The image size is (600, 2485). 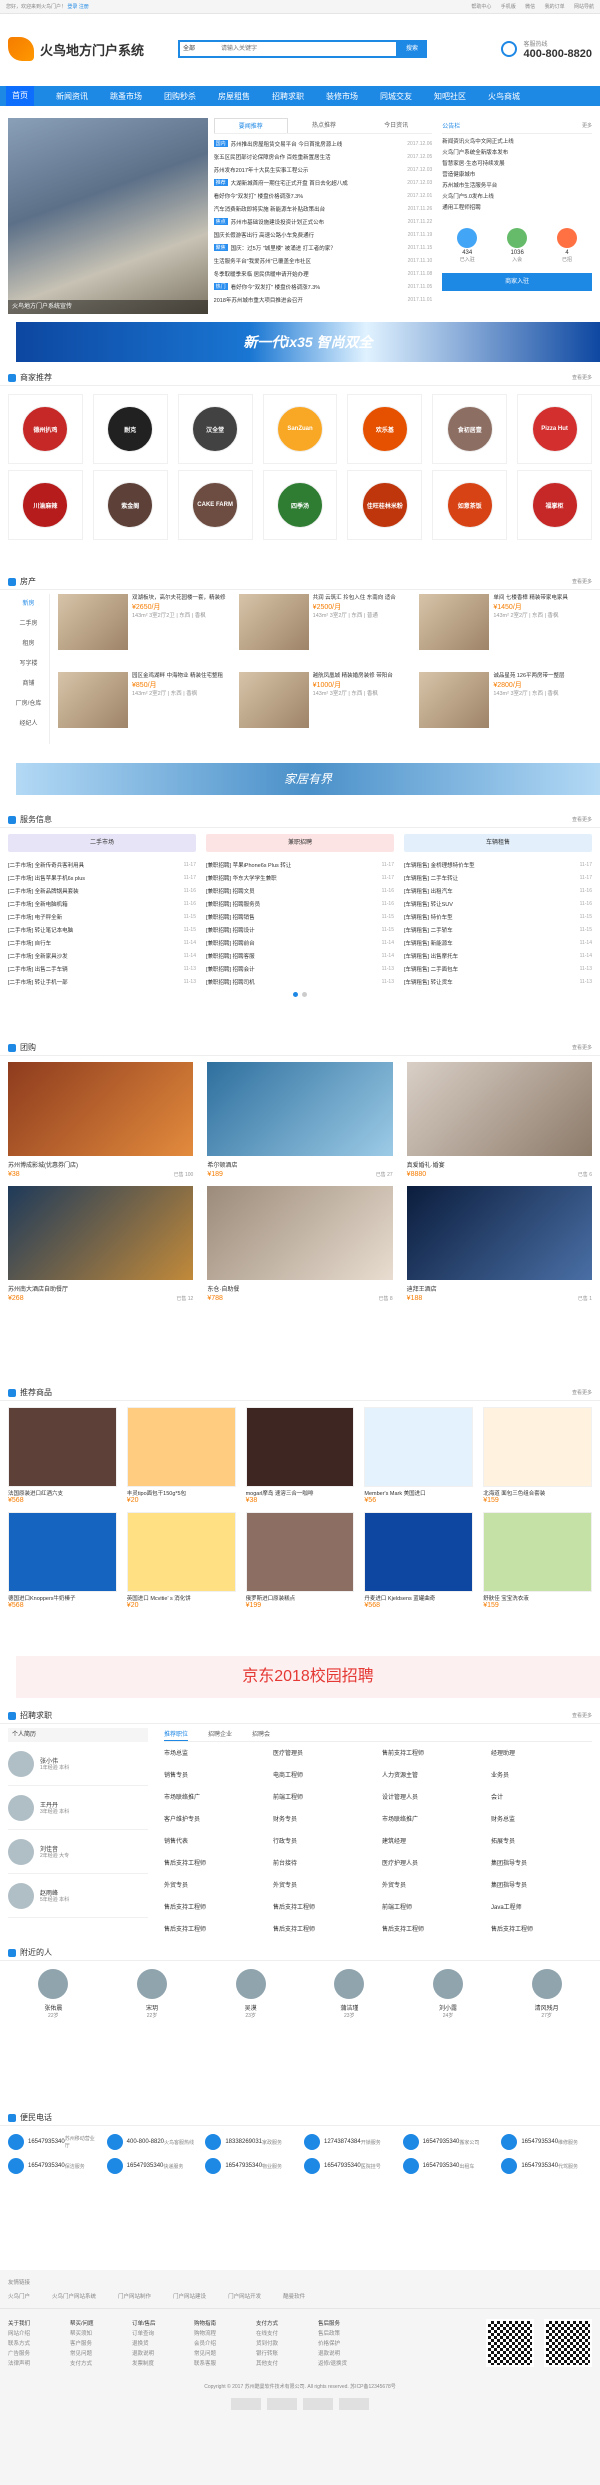 I want to click on service-title: [二手市场] 全新品牌锅具套装, so click(x=96, y=891).